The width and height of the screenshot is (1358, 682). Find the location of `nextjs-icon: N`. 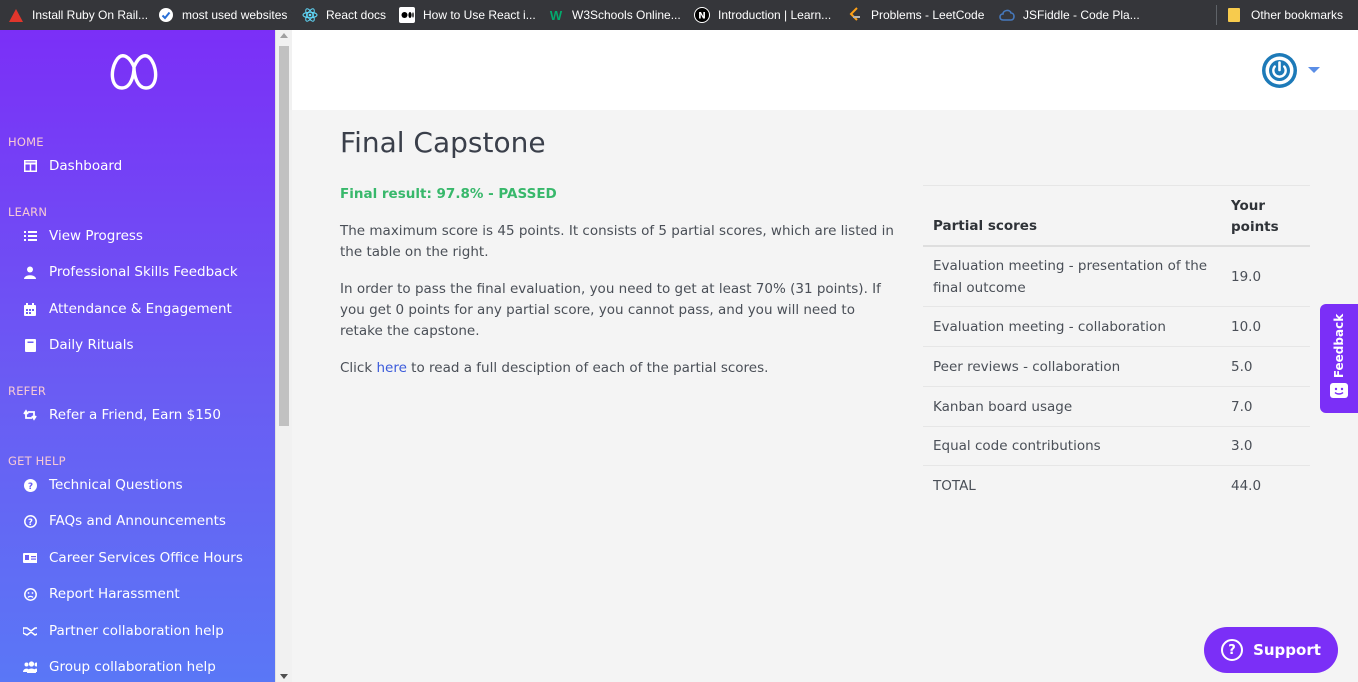

nextjs-icon: N is located at coordinates (702, 15).